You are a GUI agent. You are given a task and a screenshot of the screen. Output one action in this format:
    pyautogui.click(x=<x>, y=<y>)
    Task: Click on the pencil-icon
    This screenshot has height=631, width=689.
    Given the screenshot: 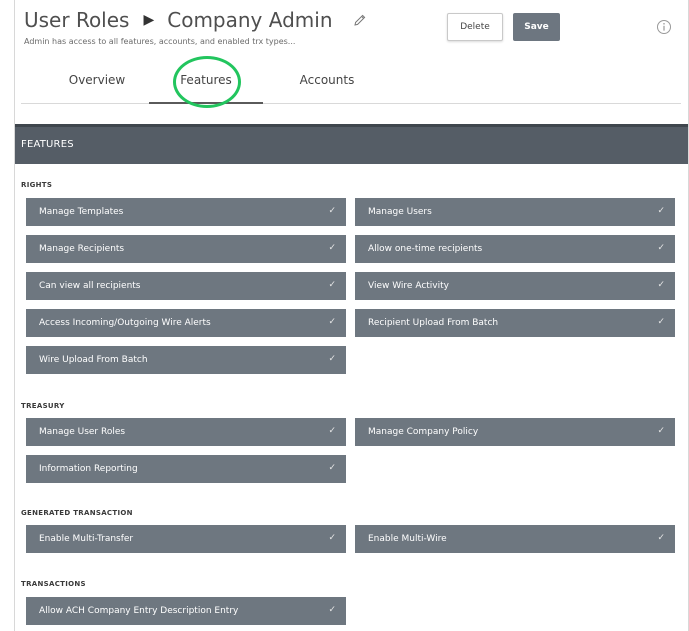 What is the action you would take?
    pyautogui.click(x=360, y=20)
    